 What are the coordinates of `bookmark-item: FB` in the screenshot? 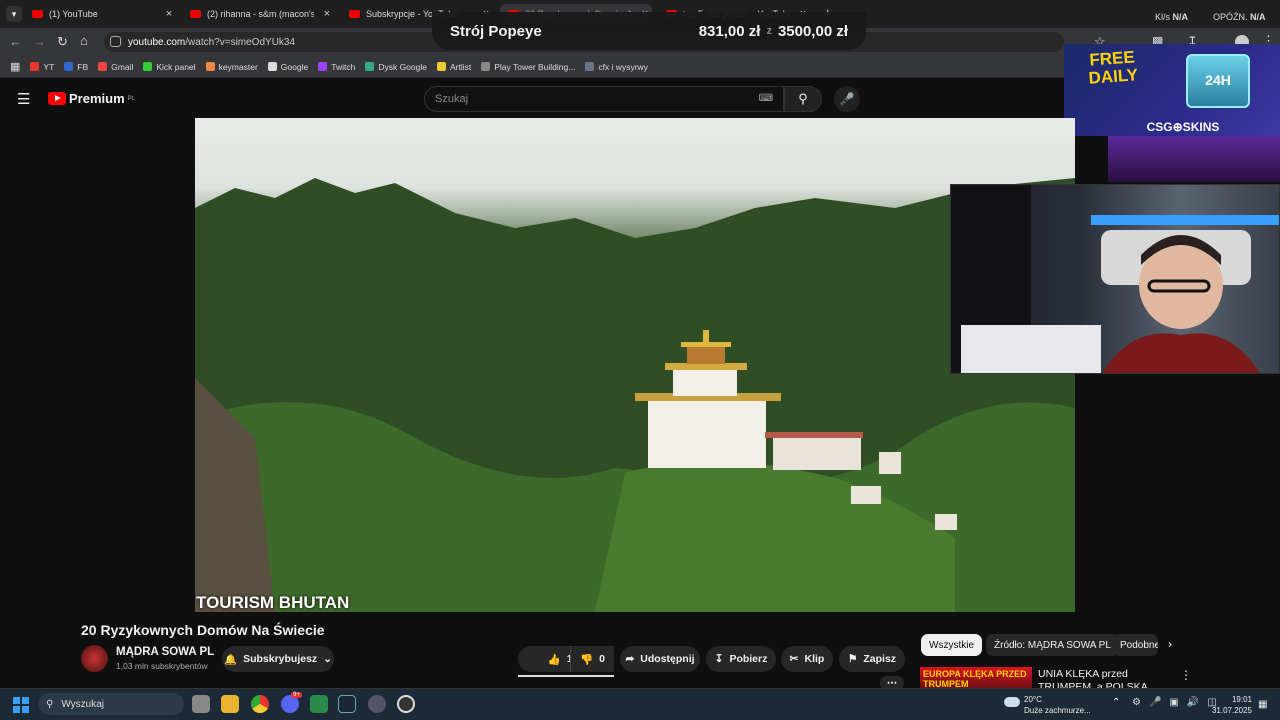 It's located at (76, 67).